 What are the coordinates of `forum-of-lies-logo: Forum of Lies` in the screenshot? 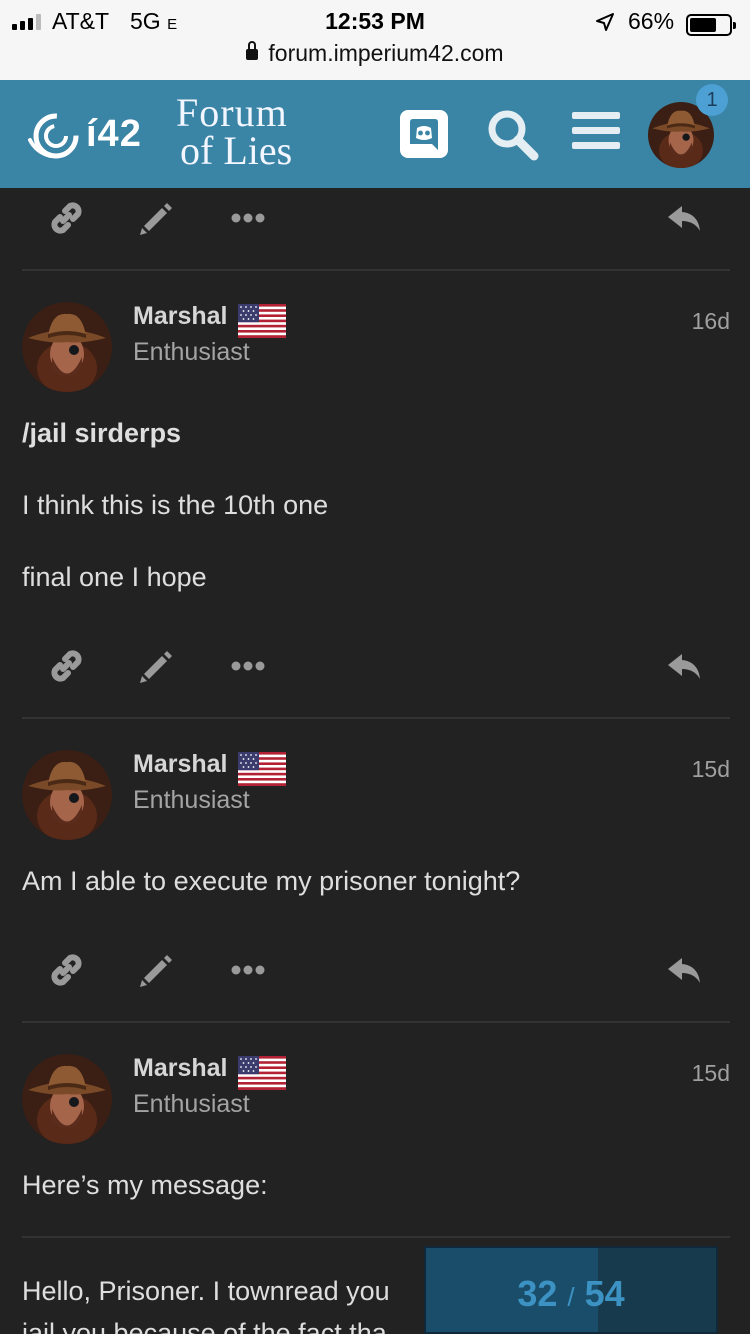 It's located at (234, 132).